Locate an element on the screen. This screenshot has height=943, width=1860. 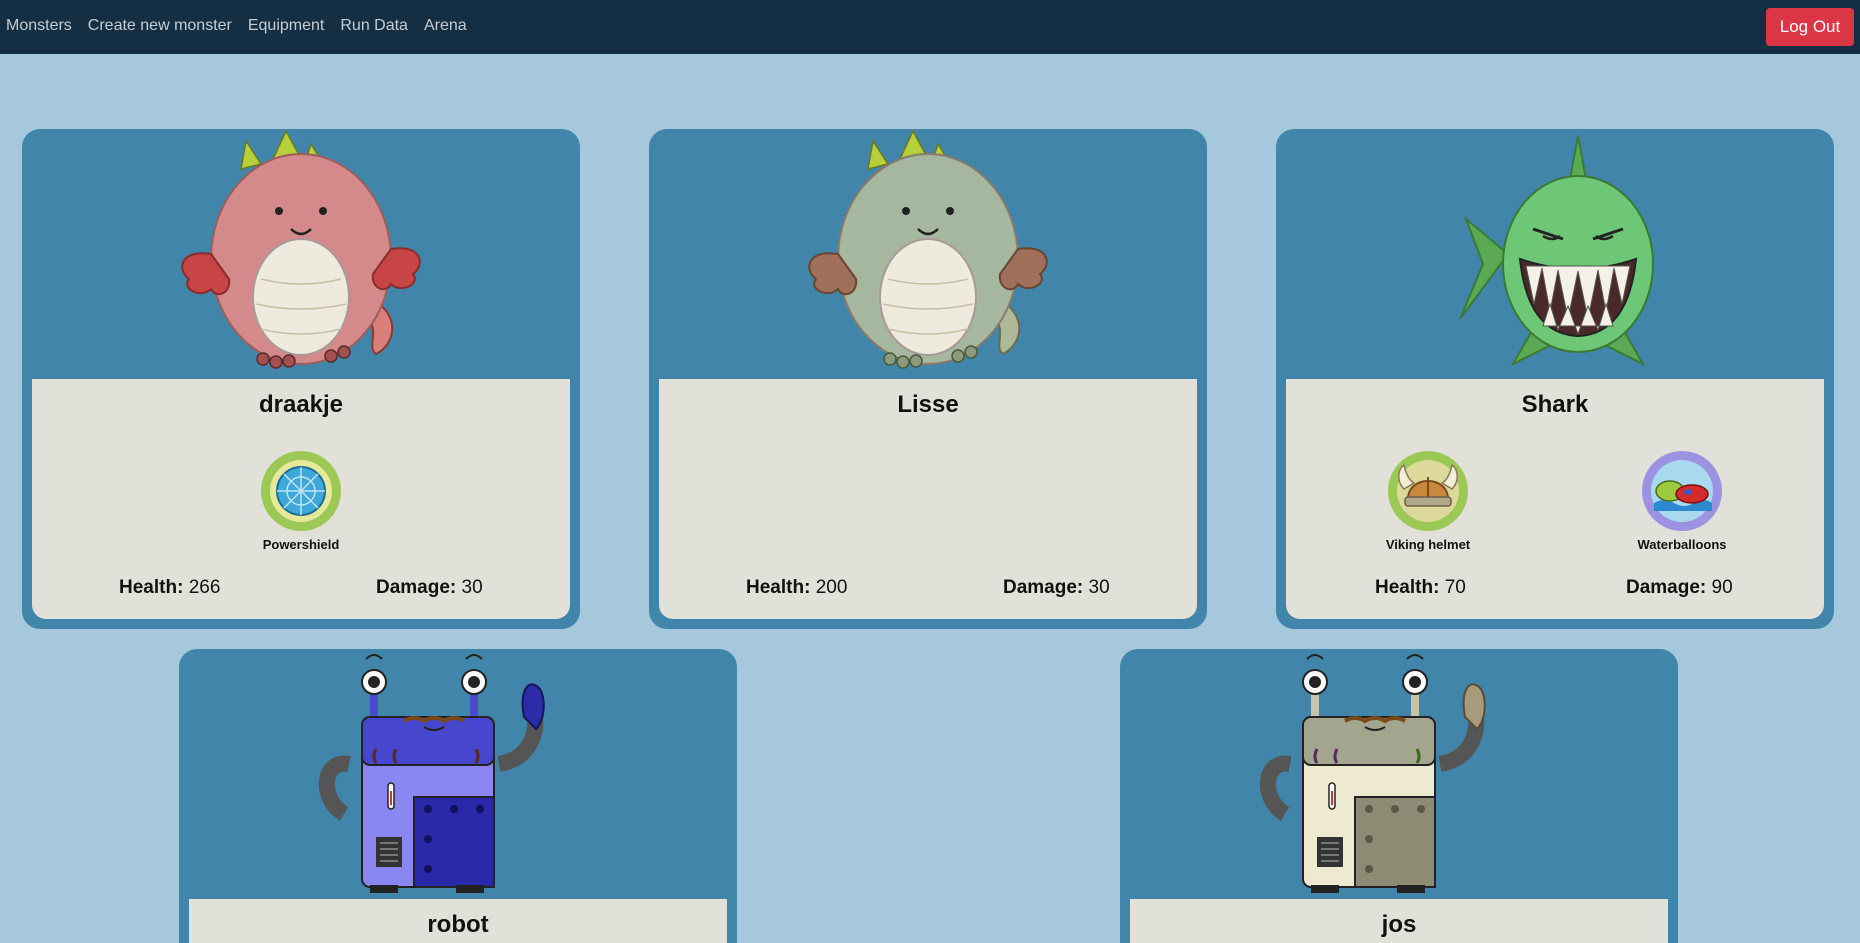
health-stat: Health: 266 is located at coordinates (170, 587).